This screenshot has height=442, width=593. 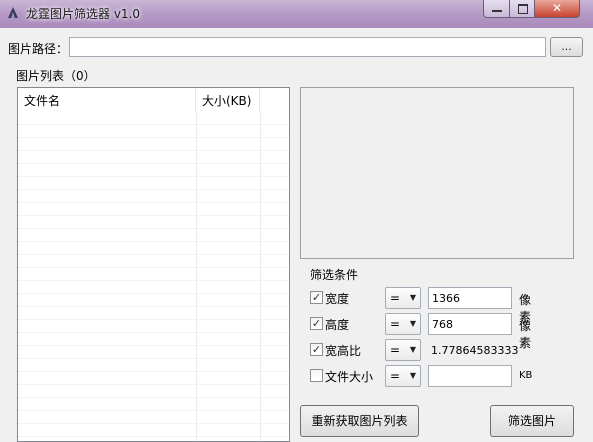 What do you see at coordinates (56, 76) in the screenshot?
I see `image-list-label: 图片列表（0）` at bounding box center [56, 76].